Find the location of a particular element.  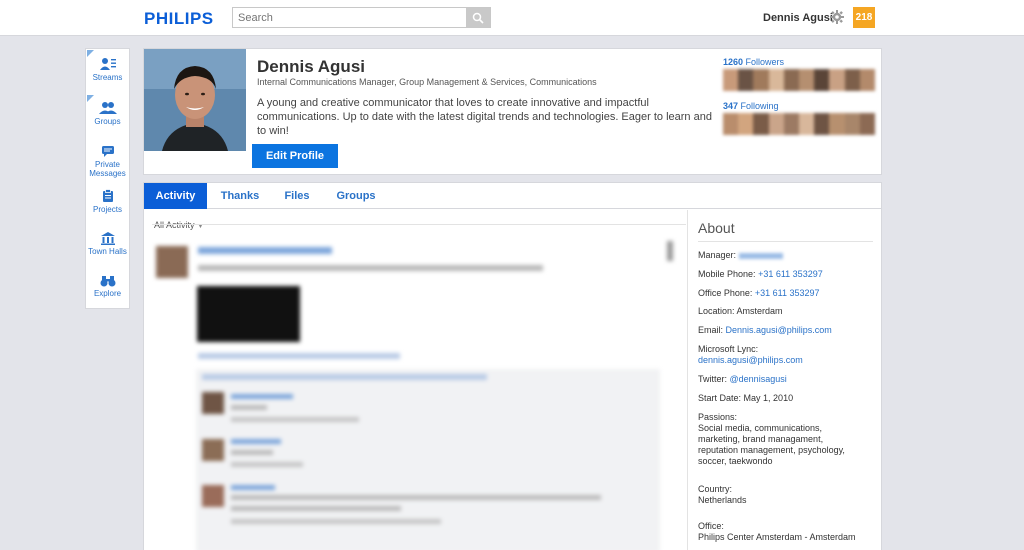

post-attachment-image is located at coordinates (248, 314).